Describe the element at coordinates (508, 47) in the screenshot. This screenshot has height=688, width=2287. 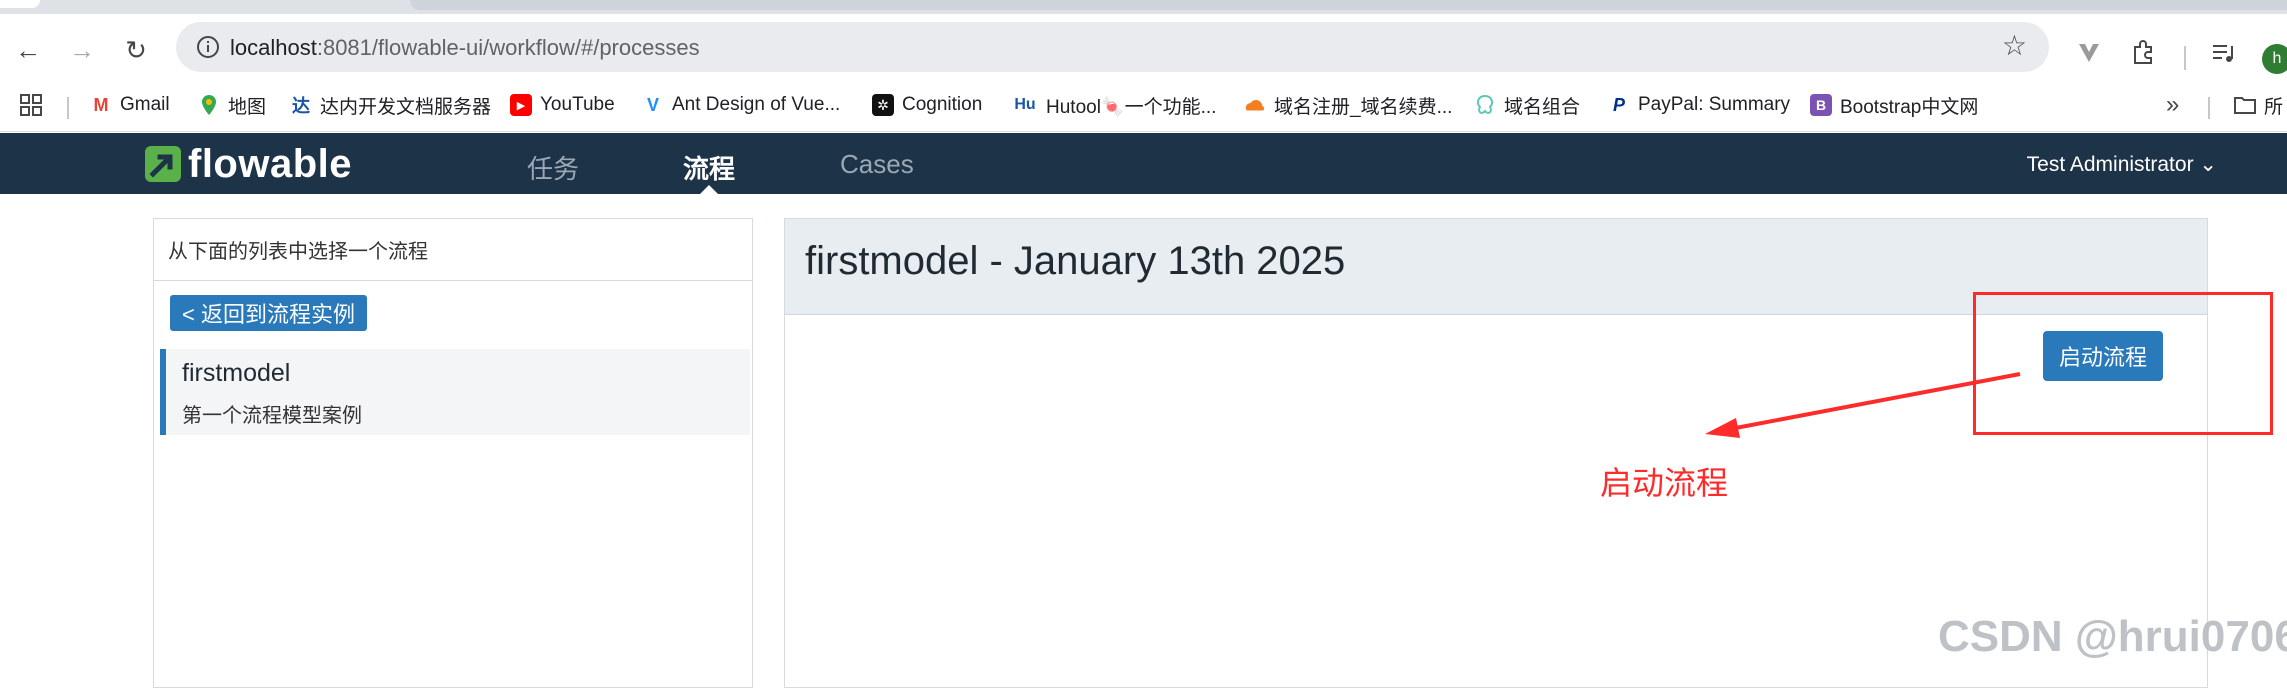
I see `url-path: :8081/flowable-ui/workflow/#/processes` at that location.